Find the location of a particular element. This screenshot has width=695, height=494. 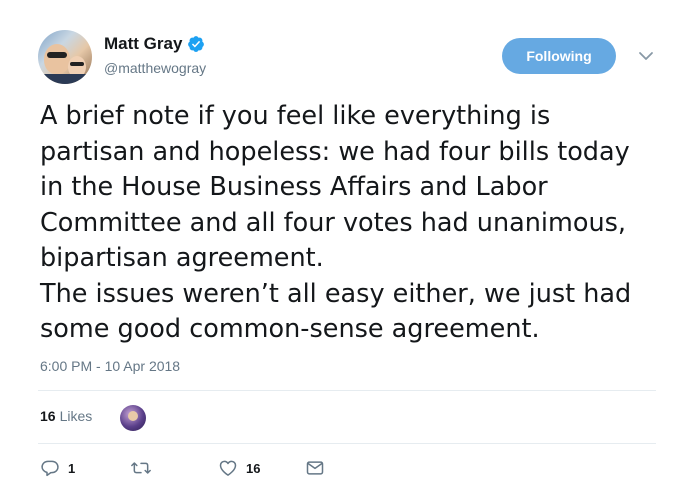

reply-button: 1 is located at coordinates (57, 468).